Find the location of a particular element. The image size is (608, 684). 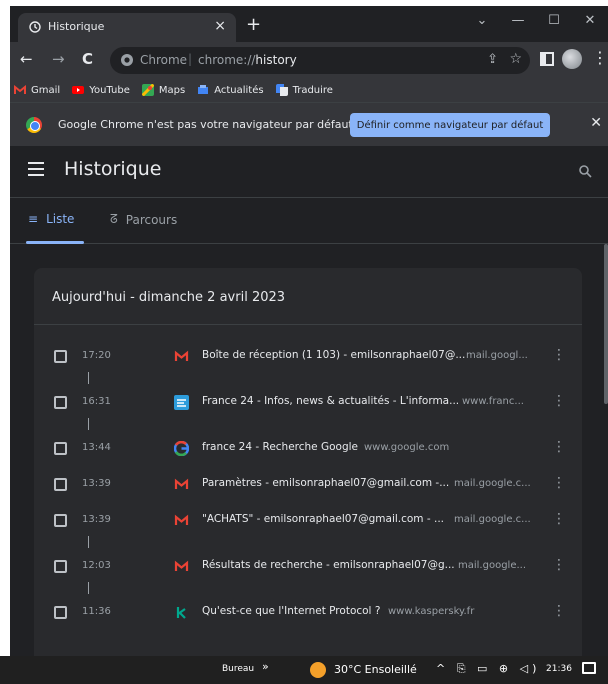

address-bar: Chrome | chrome://history ⇪ ☆ is located at coordinates (320, 60).